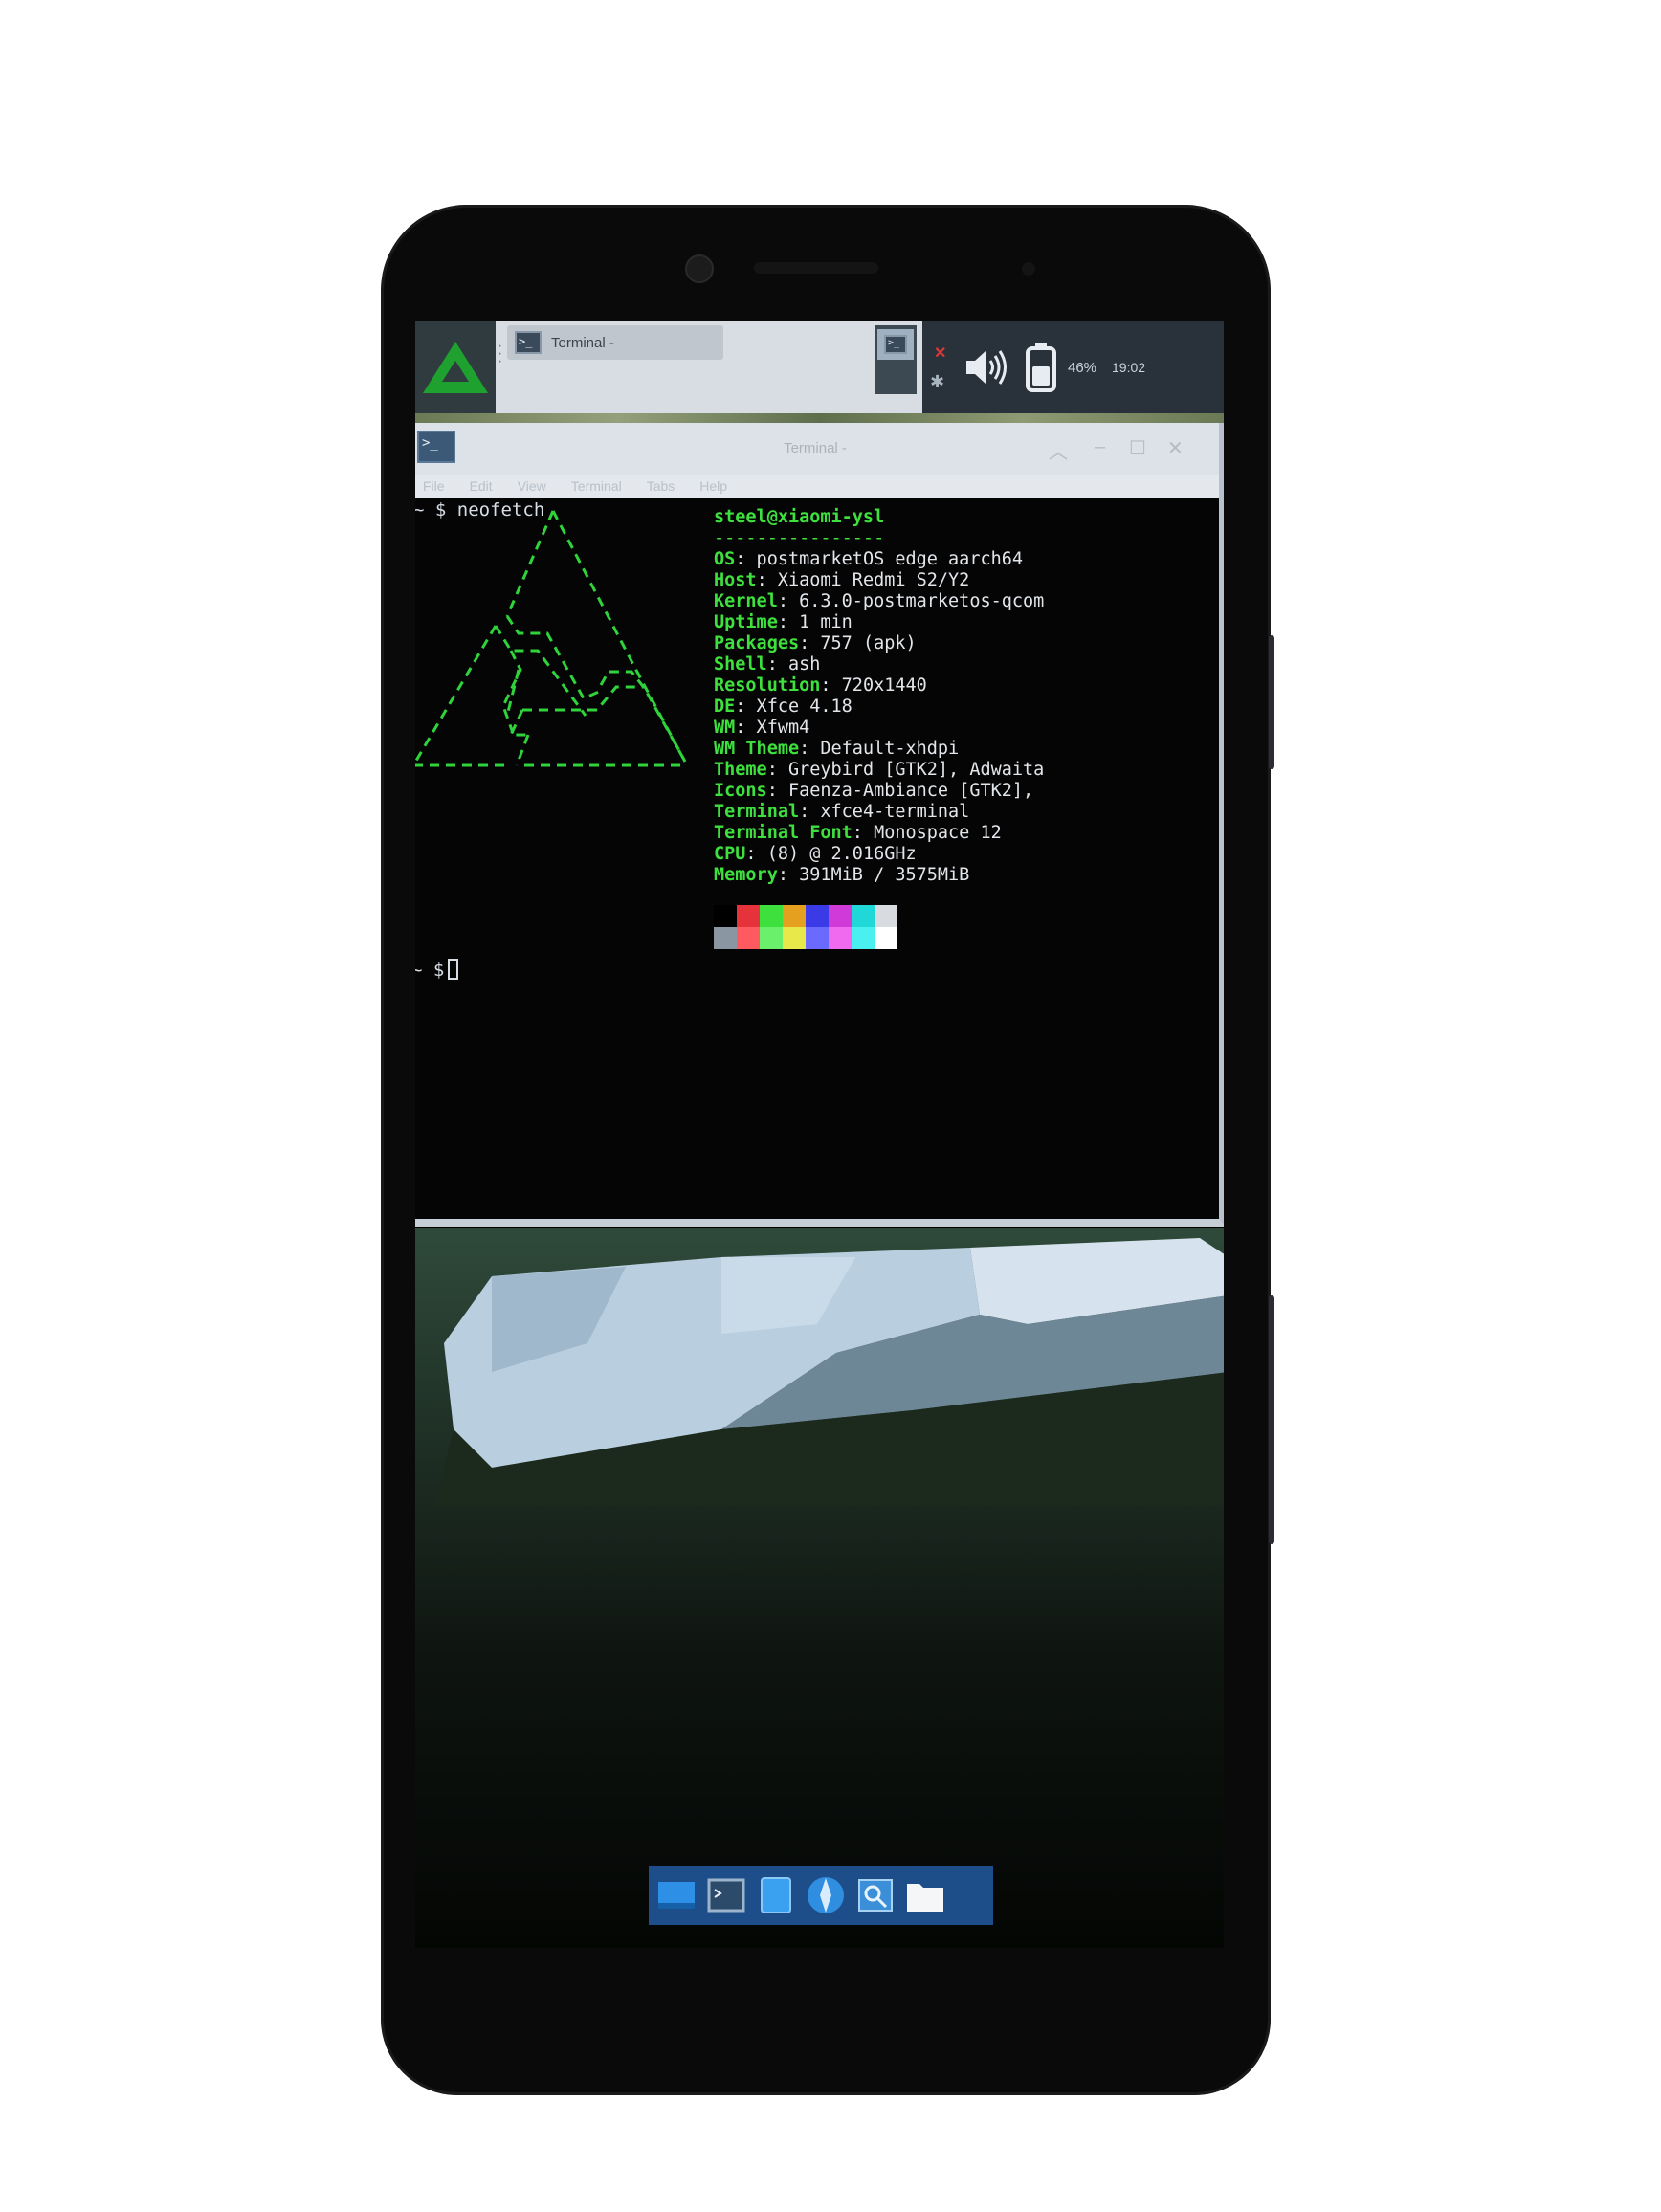 The image size is (1661, 2212). Describe the element at coordinates (817, 449) in the screenshot. I see `window-titlebar: >_ Terminal - ︿ – ☐ ✕` at that location.